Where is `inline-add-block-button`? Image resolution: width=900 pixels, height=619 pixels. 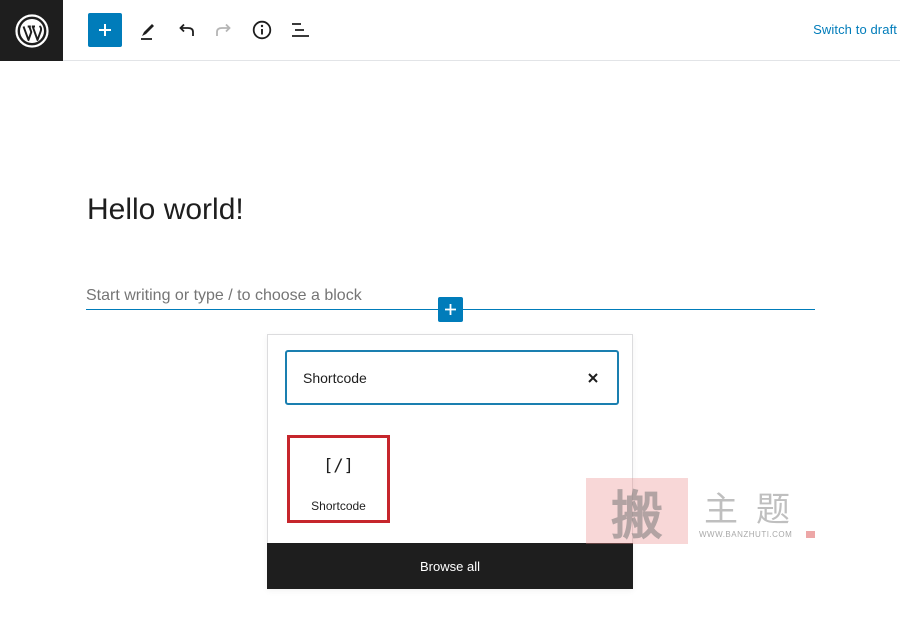 inline-add-block-button is located at coordinates (450, 309).